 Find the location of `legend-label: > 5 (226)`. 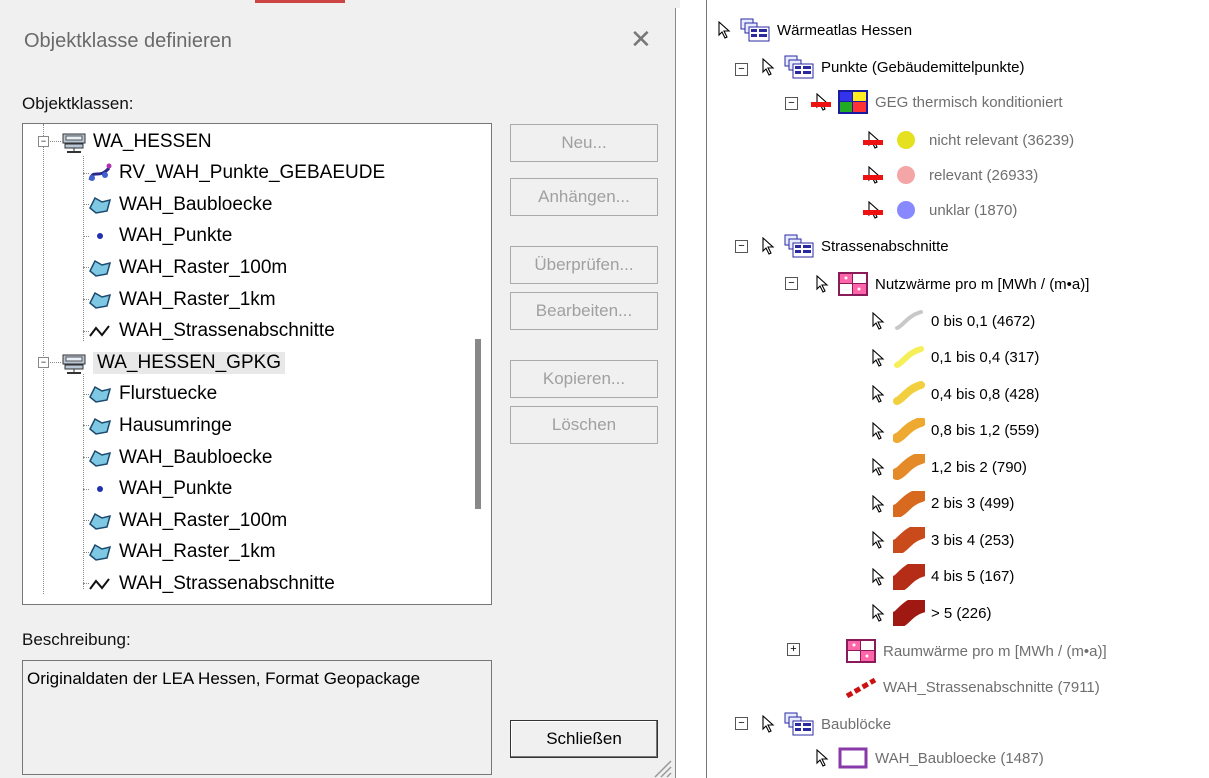

legend-label: > 5 (226) is located at coordinates (961, 613).